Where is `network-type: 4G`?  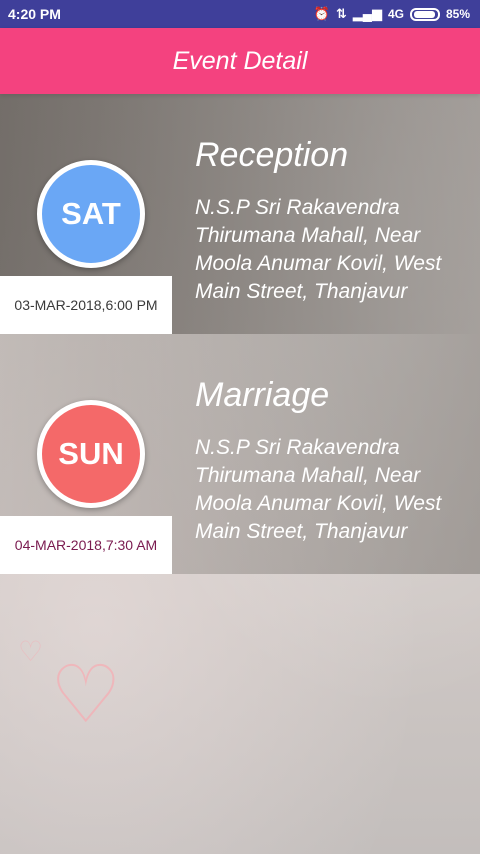
network-type: 4G is located at coordinates (395, 14).